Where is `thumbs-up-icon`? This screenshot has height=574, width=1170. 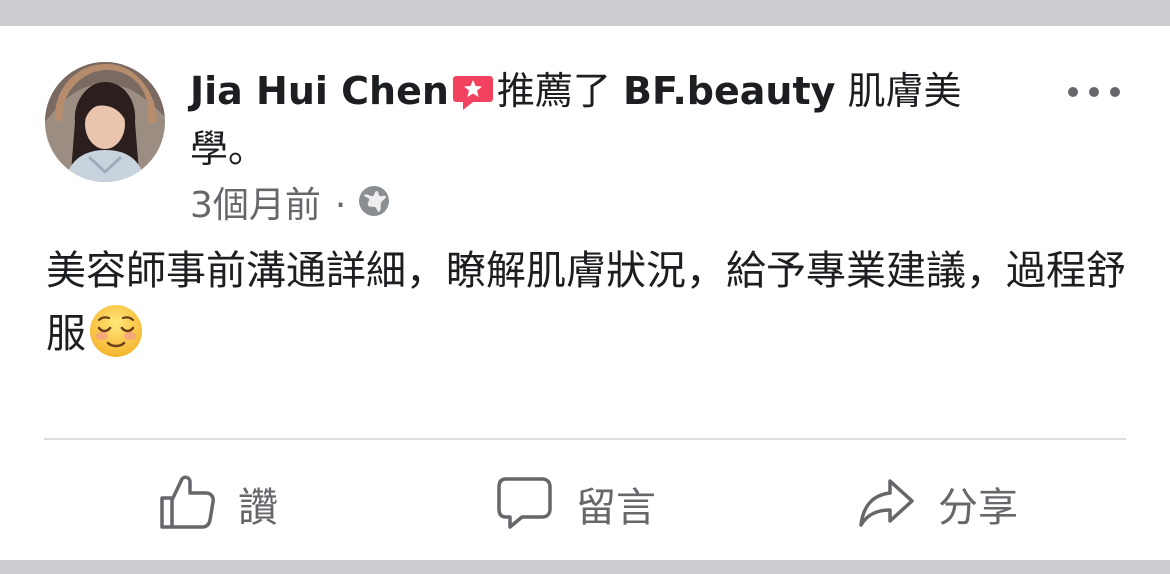
thumbs-up-icon is located at coordinates (187, 504).